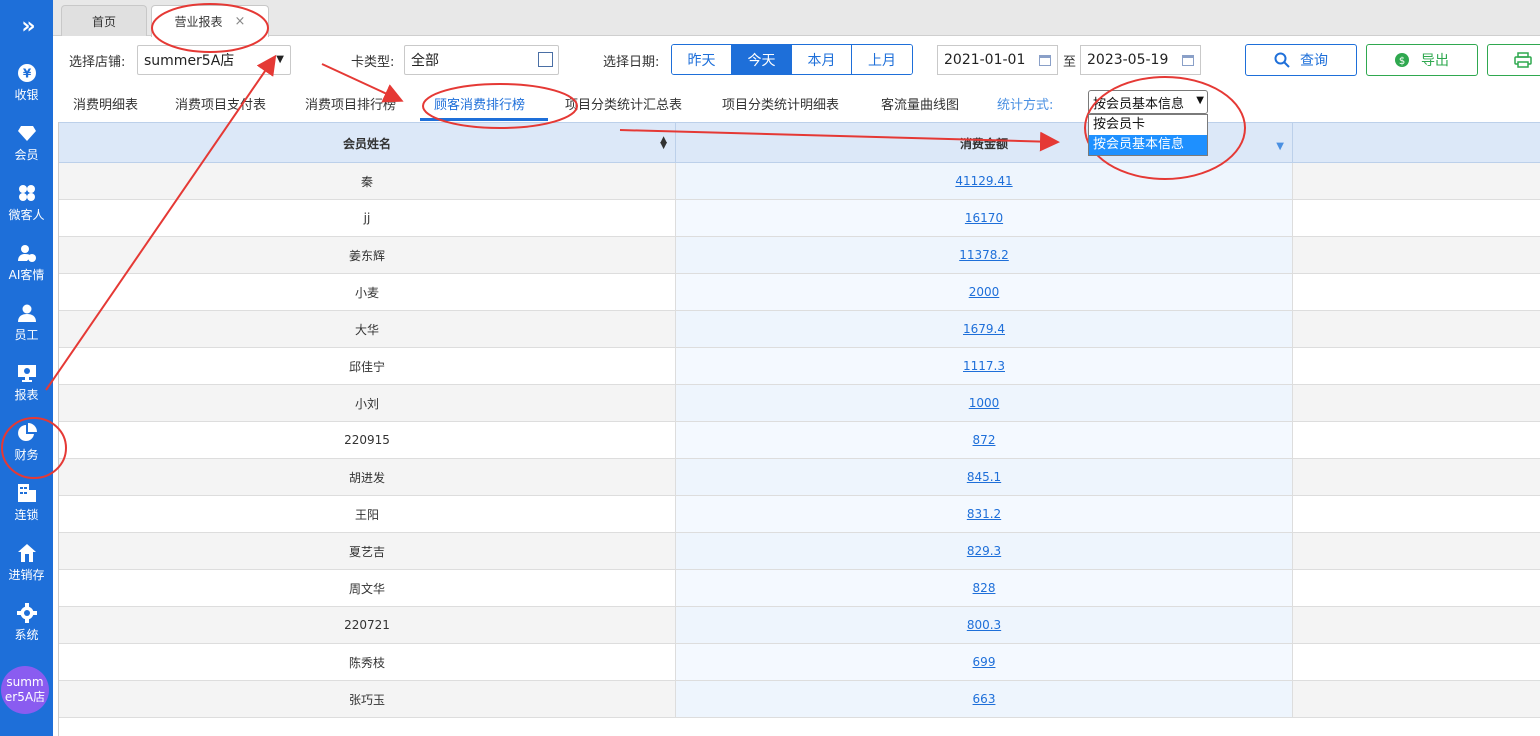 Image resolution: width=1540 pixels, height=736 pixels. What do you see at coordinates (799, 440) in the screenshot?
I see `table-row: 220915 872` at bounding box center [799, 440].